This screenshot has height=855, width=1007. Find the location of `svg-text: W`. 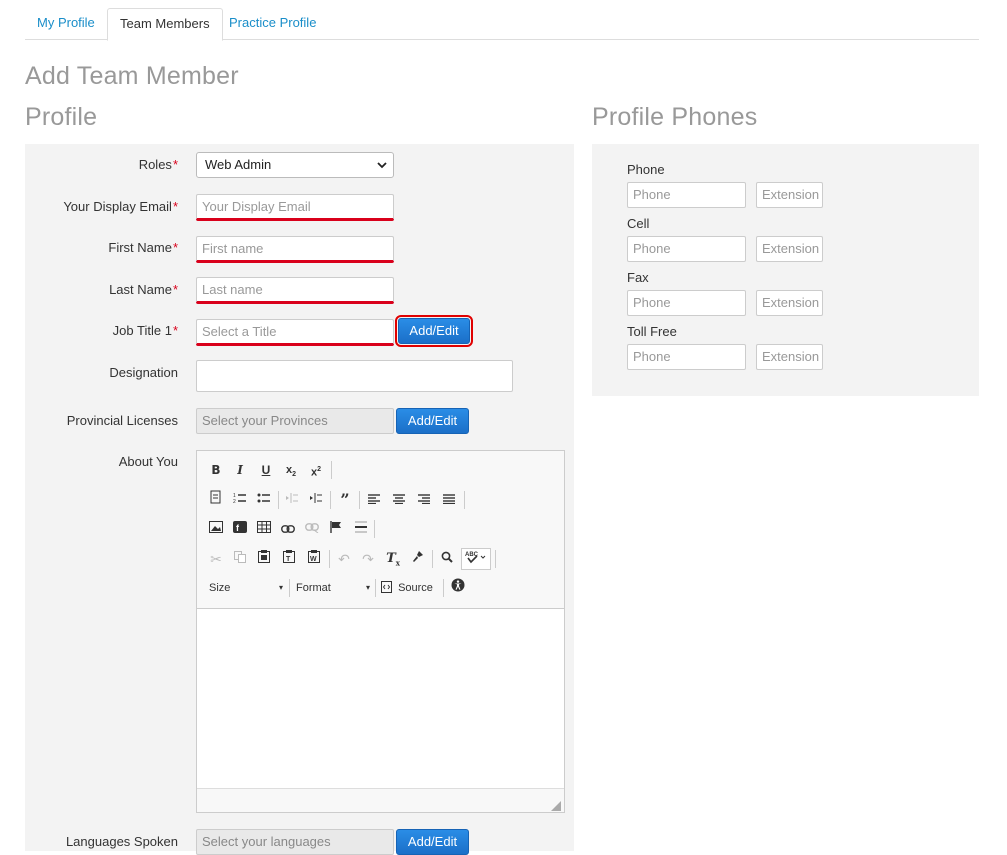

svg-text: W is located at coordinates (313, 559).